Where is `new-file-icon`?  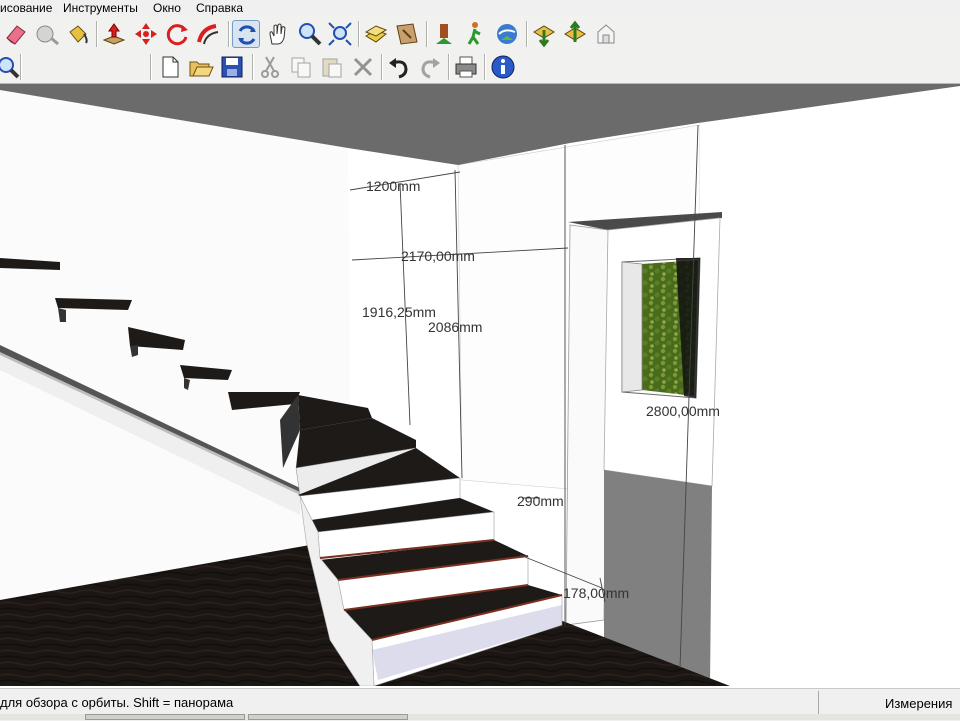 new-file-icon is located at coordinates (170, 67).